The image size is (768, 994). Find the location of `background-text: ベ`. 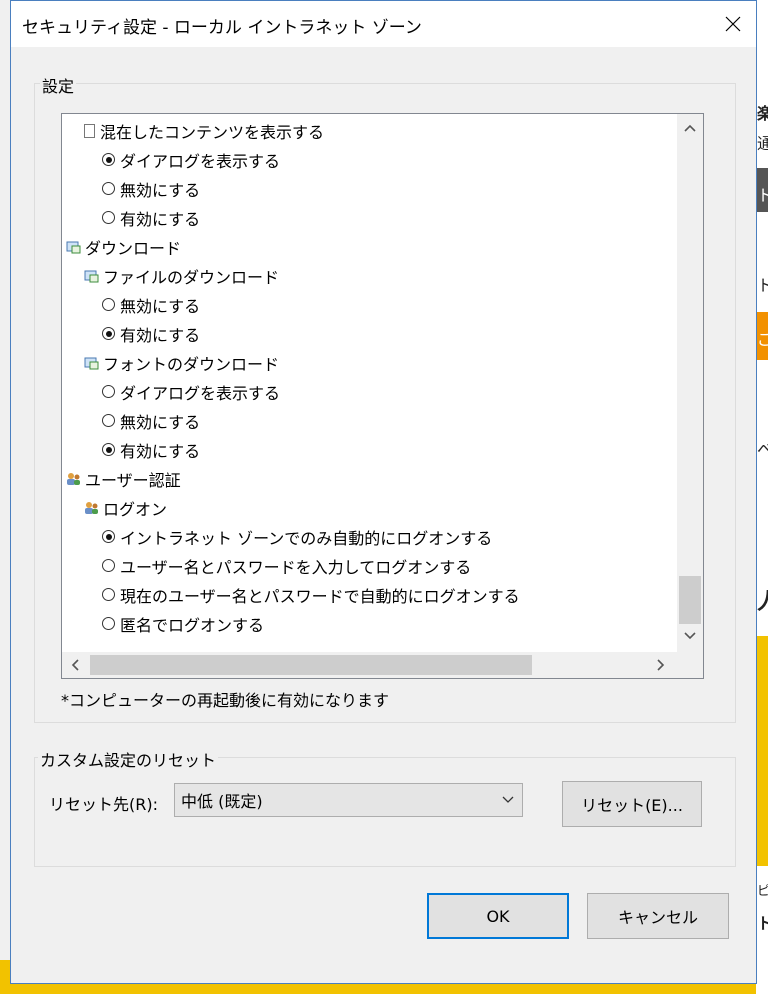

background-text: ベ is located at coordinates (762, 449).